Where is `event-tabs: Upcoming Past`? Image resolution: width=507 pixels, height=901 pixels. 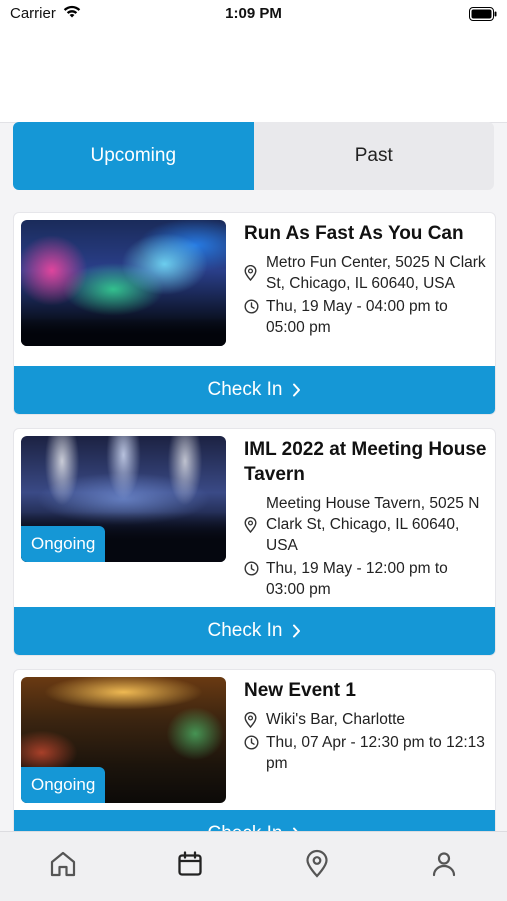
event-tabs: Upcoming Past is located at coordinates (253, 156).